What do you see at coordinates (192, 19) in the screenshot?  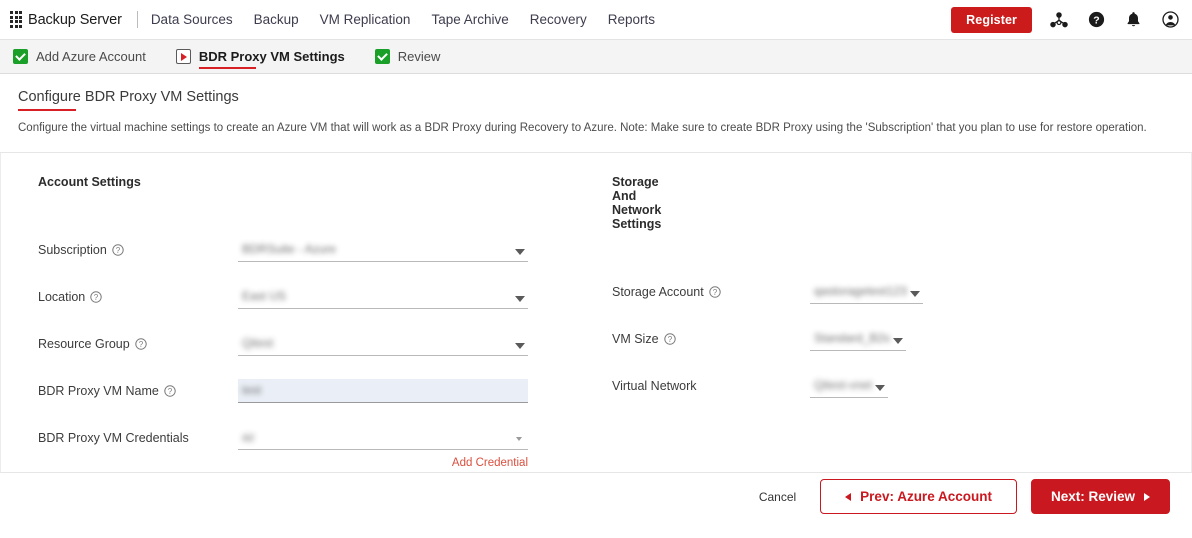 I see `nav-item-data-sources: Data Sources` at bounding box center [192, 19].